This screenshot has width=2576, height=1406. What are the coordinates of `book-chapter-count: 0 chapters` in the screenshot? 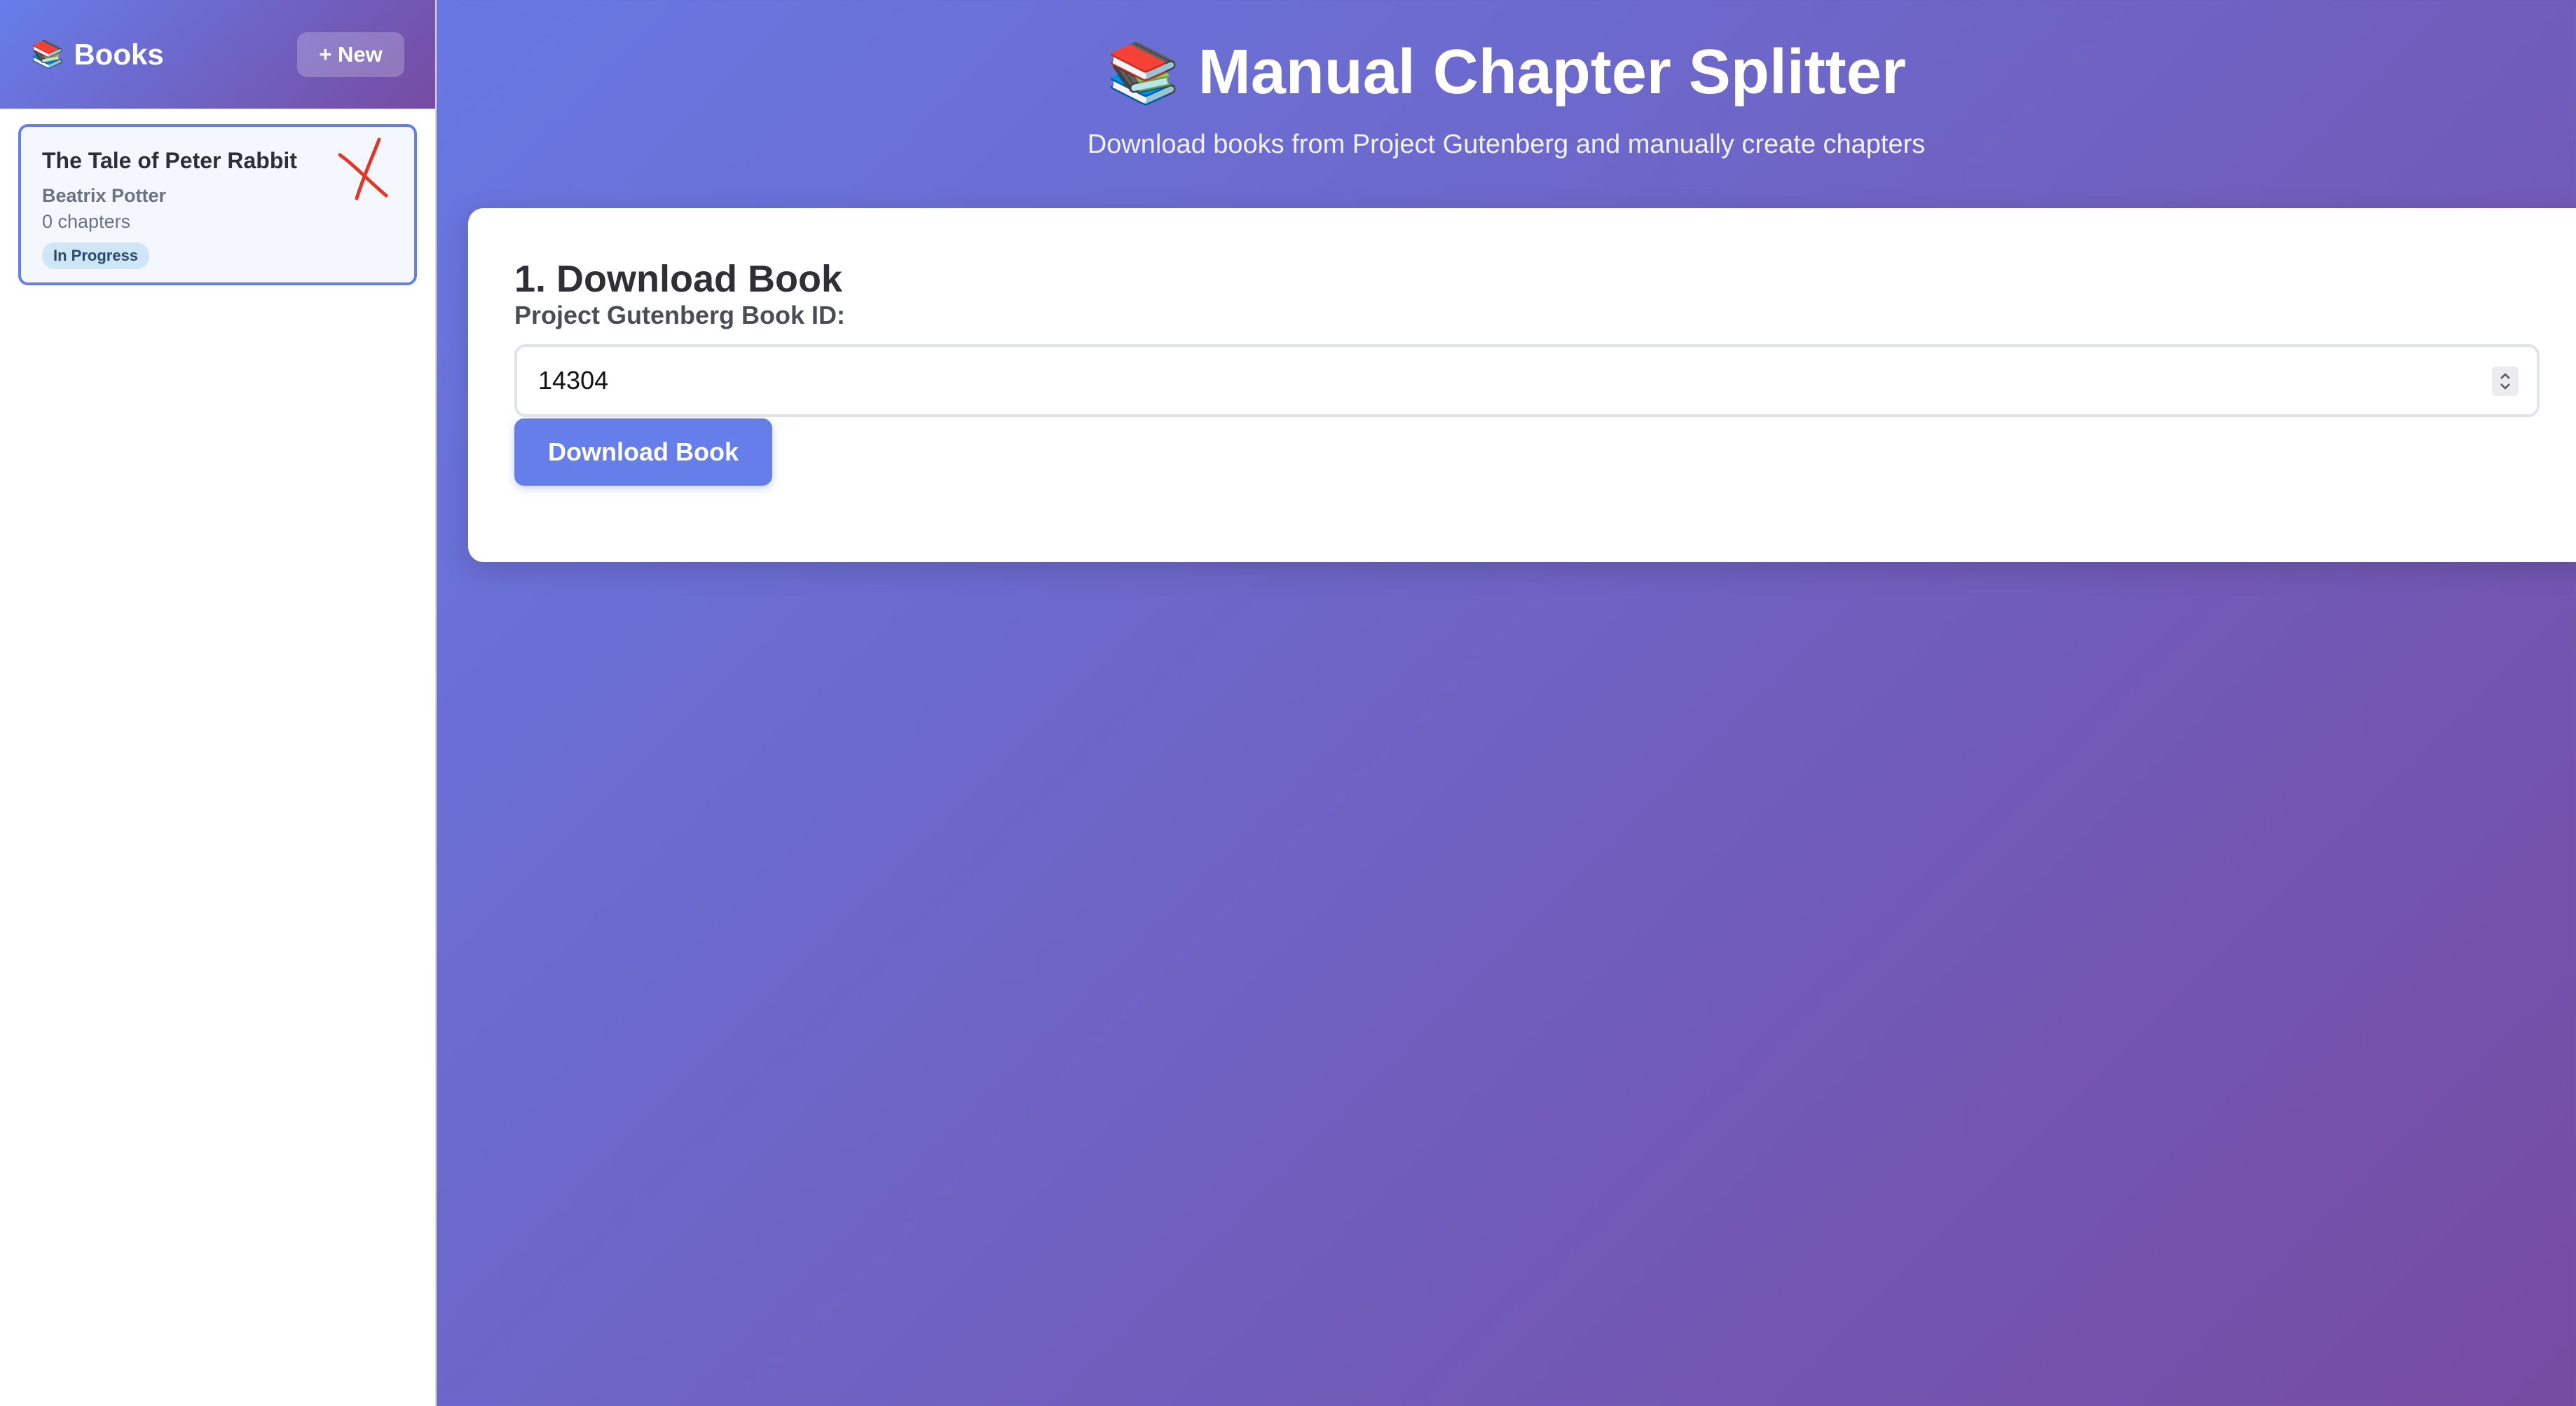 It's located at (86, 221).